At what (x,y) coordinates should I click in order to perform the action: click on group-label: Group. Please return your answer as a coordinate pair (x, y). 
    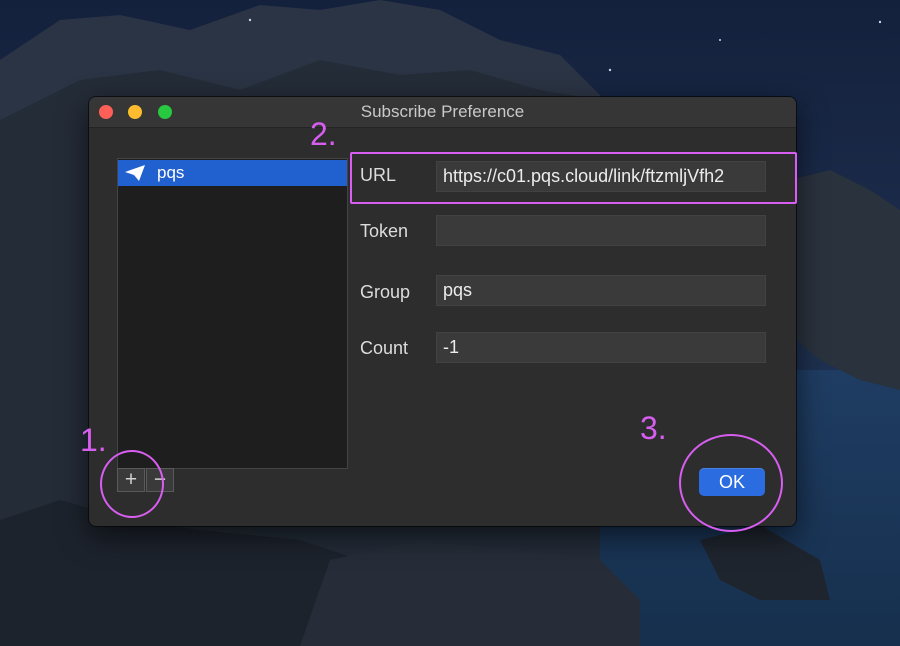
    Looking at the image, I should click on (385, 292).